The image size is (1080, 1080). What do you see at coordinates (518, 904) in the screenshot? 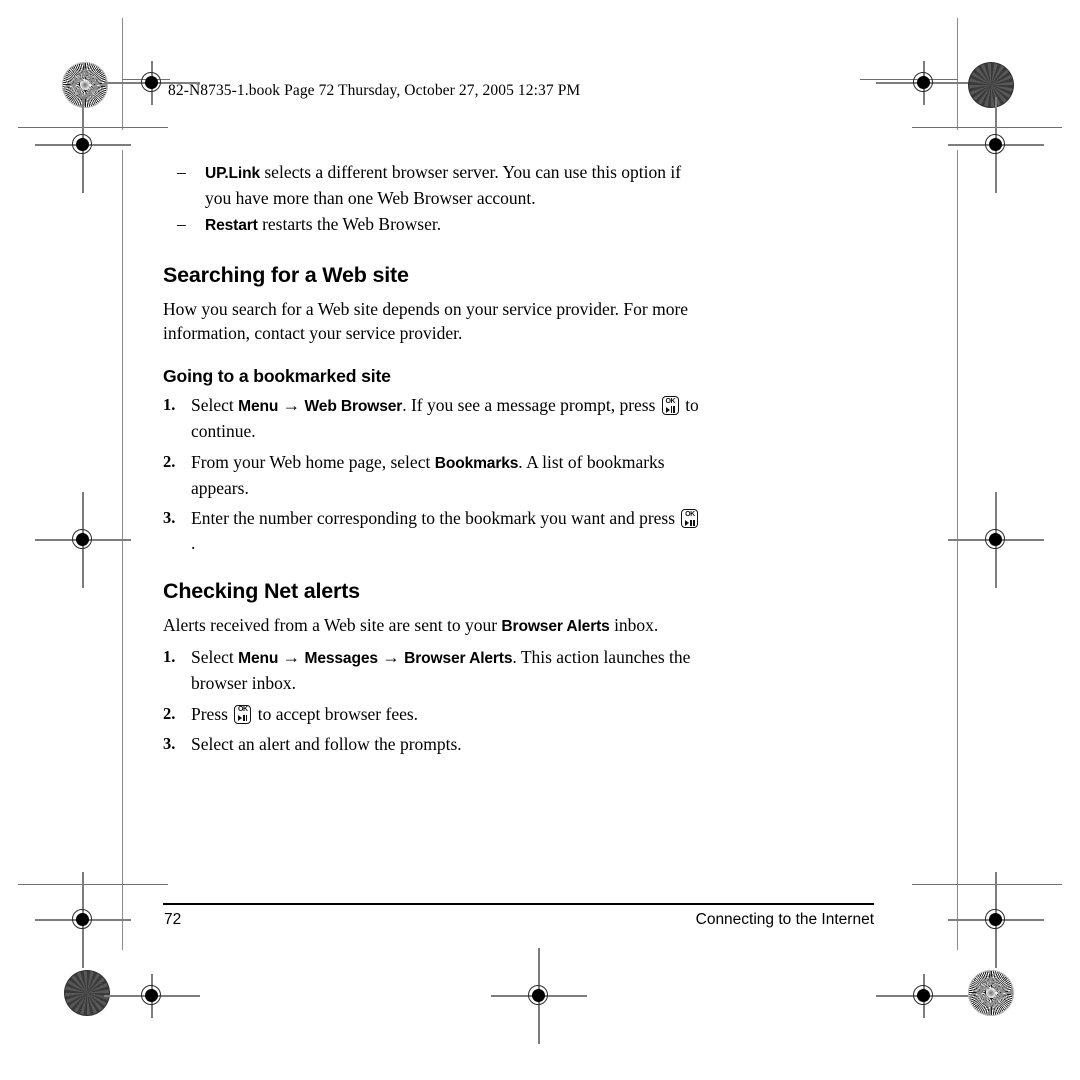
I see `footer-rule` at bounding box center [518, 904].